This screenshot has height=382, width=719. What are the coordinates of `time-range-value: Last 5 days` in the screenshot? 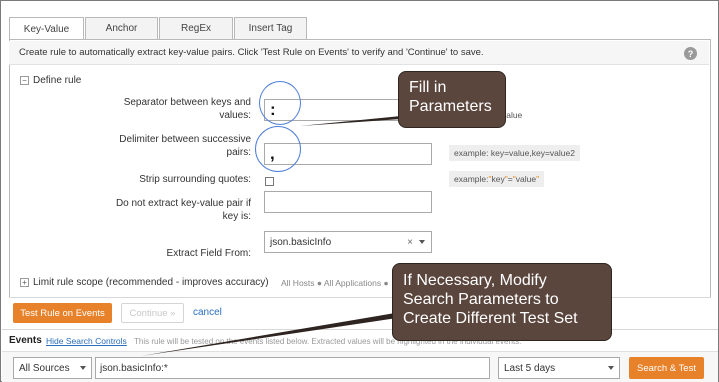 It's located at (530, 368).